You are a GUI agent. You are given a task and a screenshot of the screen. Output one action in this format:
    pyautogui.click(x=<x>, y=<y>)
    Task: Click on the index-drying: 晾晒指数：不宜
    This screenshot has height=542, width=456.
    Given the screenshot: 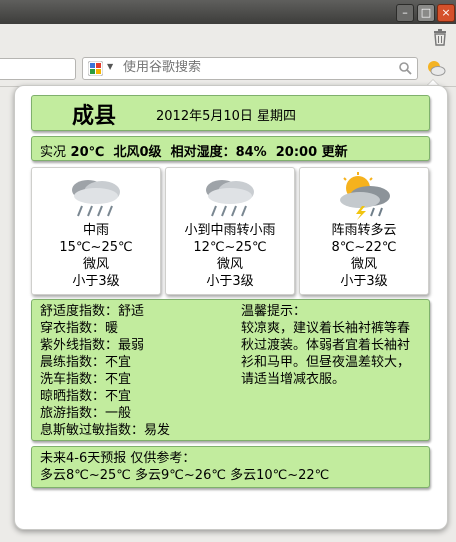 What is the action you would take?
    pyautogui.click(x=86, y=396)
    